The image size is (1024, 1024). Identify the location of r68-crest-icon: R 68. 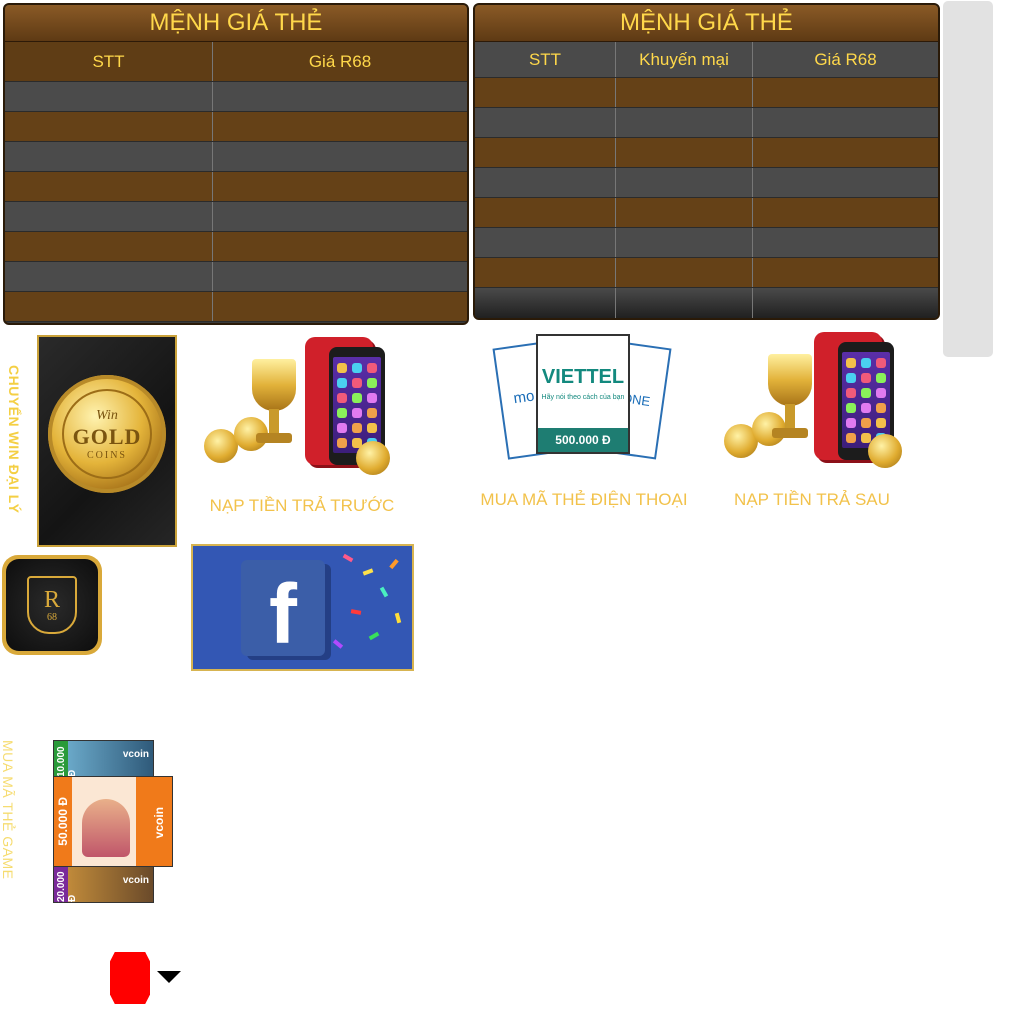
(52, 605).